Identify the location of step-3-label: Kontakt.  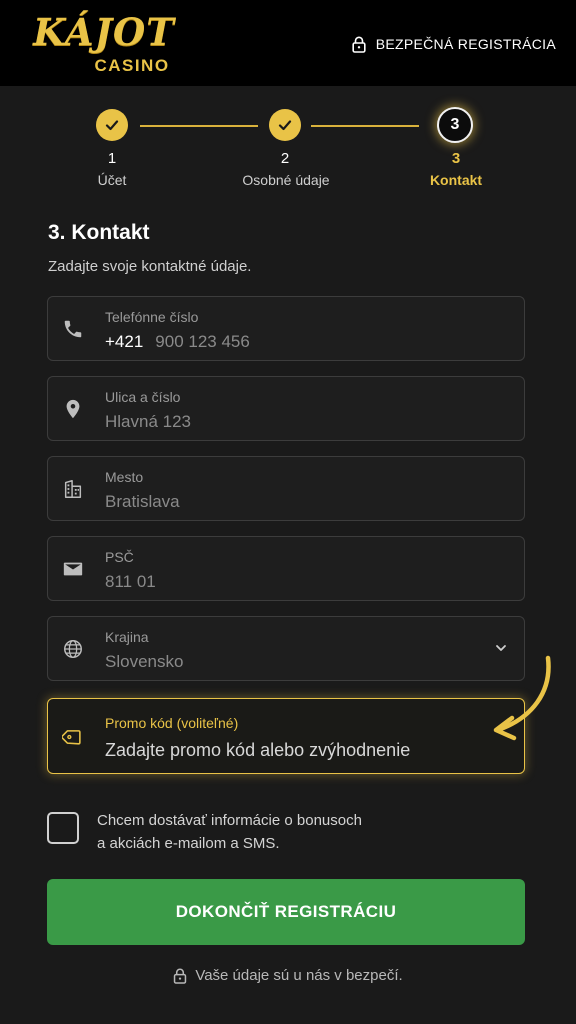
(456, 180).